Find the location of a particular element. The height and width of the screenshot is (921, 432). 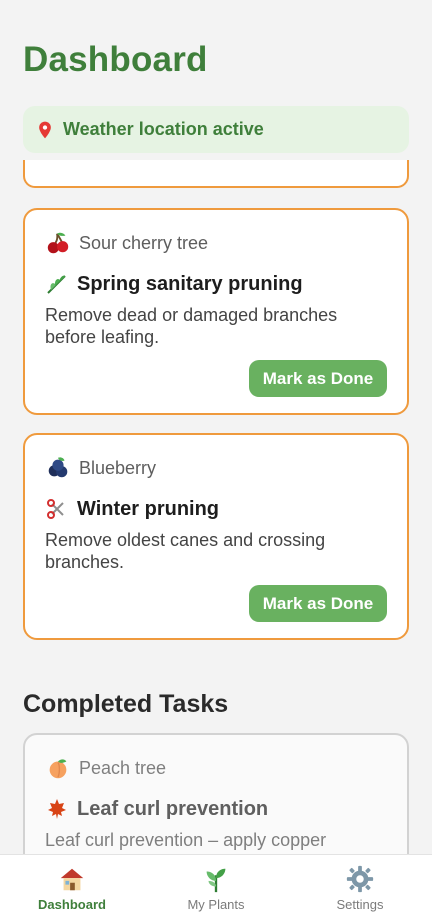

bottom-navigation: Dashboard My Plants Settings is located at coordinates (216, 887).